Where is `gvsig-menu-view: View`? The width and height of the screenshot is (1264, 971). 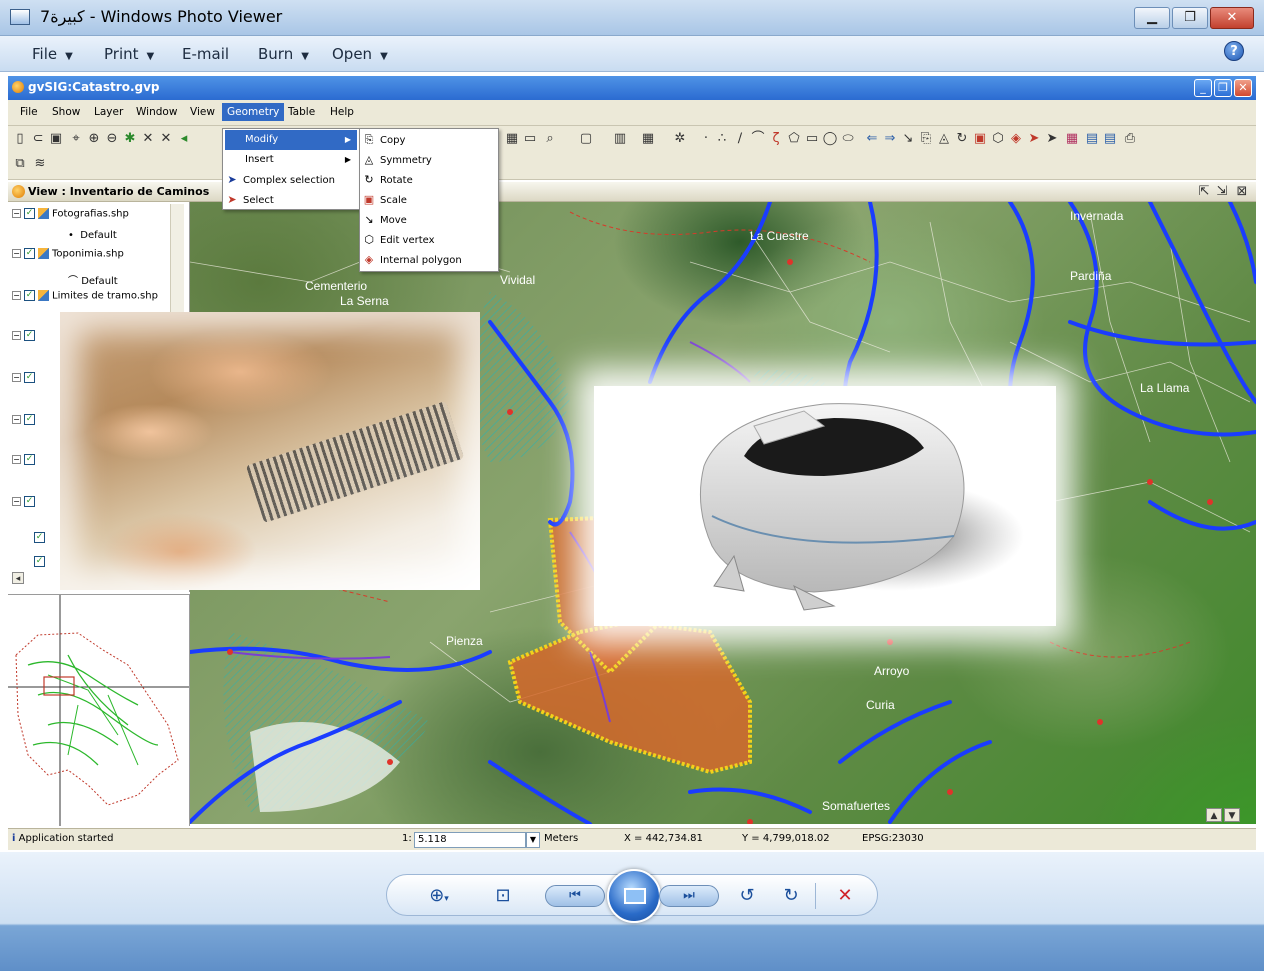 gvsig-menu-view: View is located at coordinates (202, 112).